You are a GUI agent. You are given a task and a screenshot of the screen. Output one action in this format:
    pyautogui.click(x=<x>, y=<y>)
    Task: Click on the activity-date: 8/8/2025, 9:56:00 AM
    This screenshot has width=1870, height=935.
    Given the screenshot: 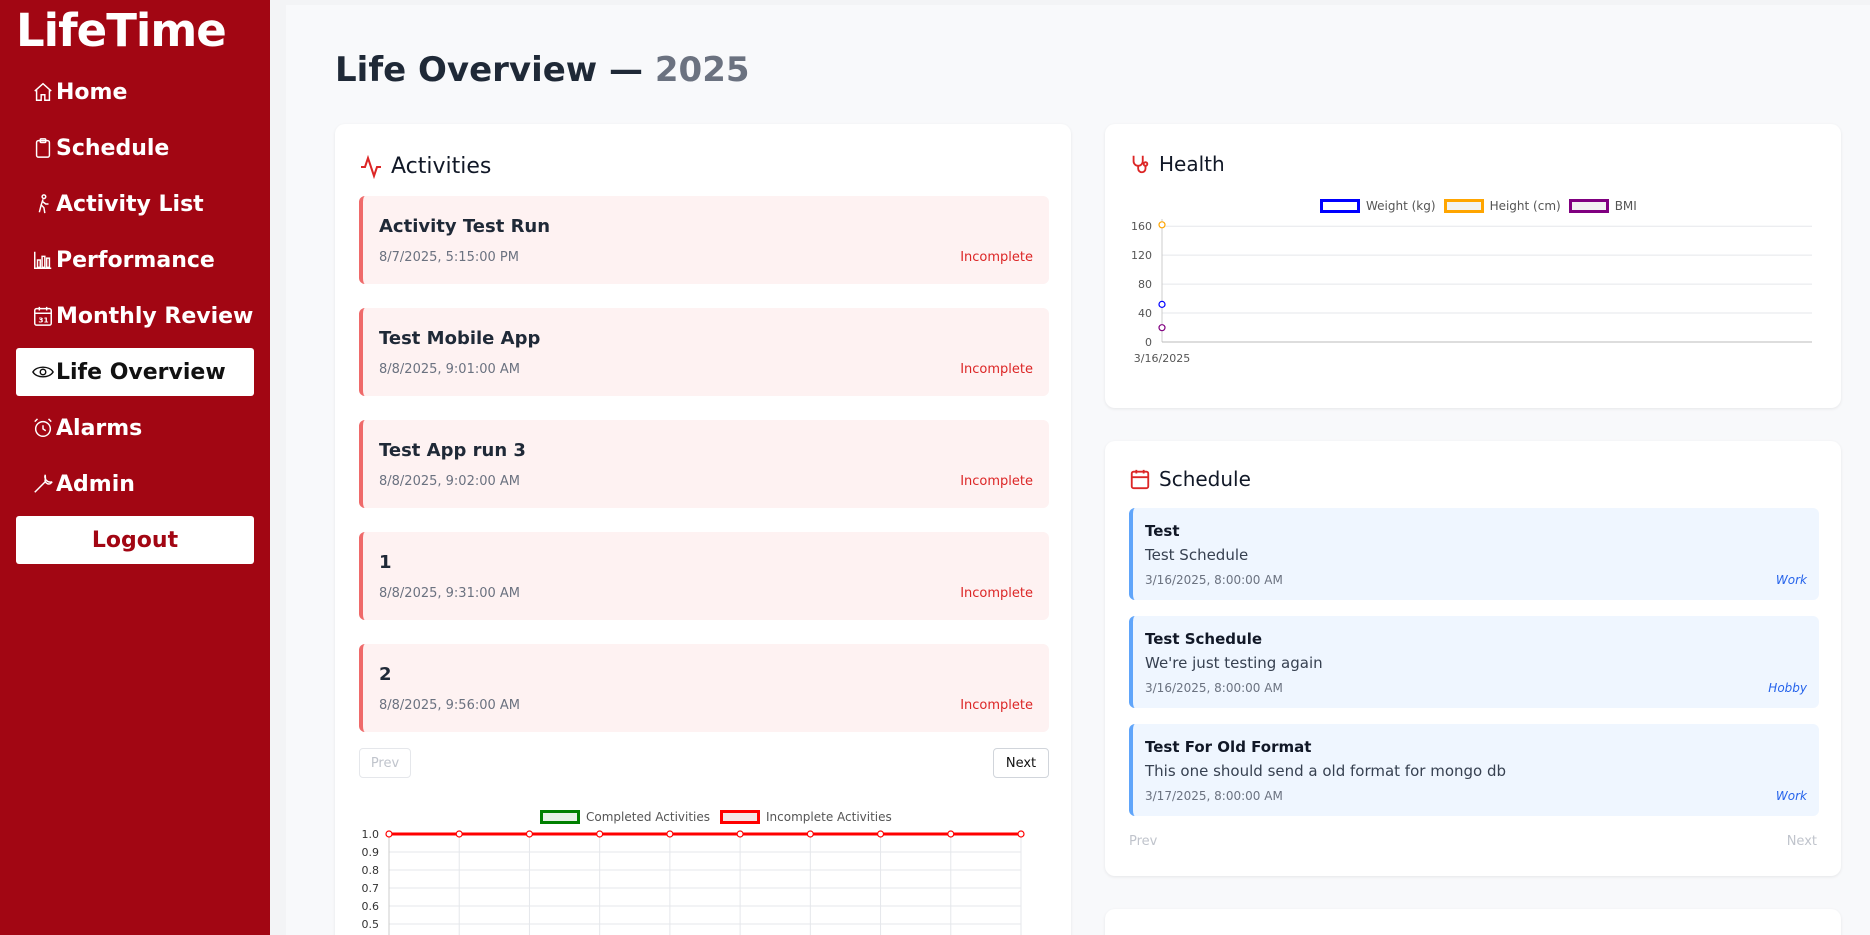 What is the action you would take?
    pyautogui.click(x=450, y=705)
    